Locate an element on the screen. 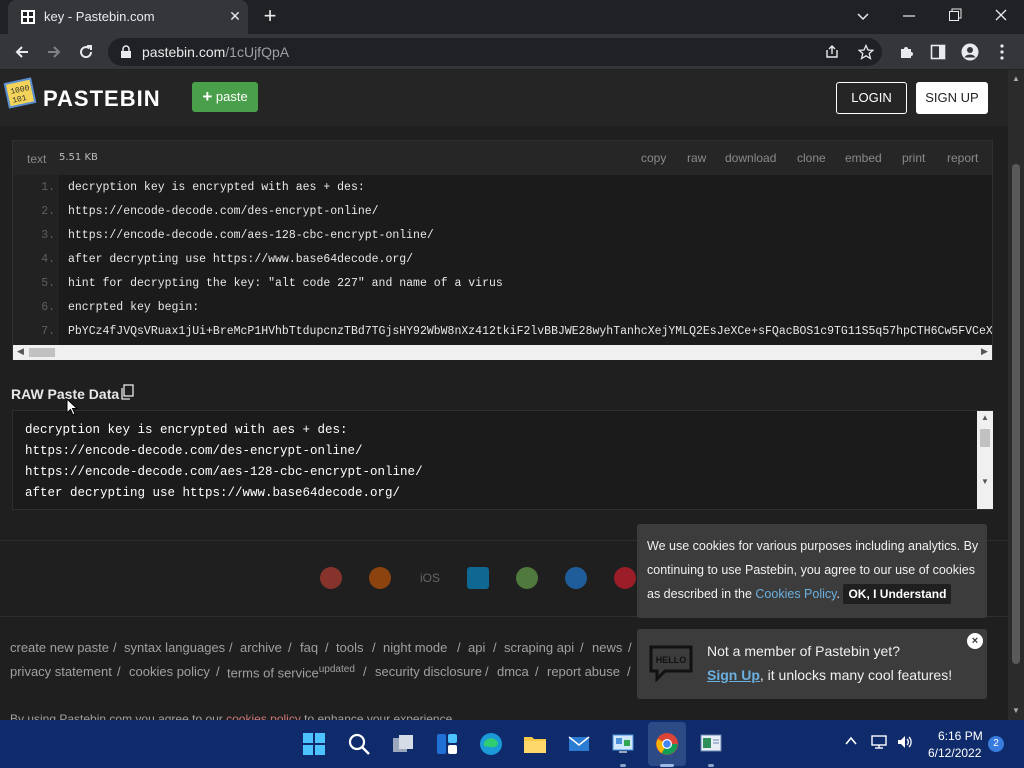  scroll-left-arrow-icon: ◀ is located at coordinates (20, 351).